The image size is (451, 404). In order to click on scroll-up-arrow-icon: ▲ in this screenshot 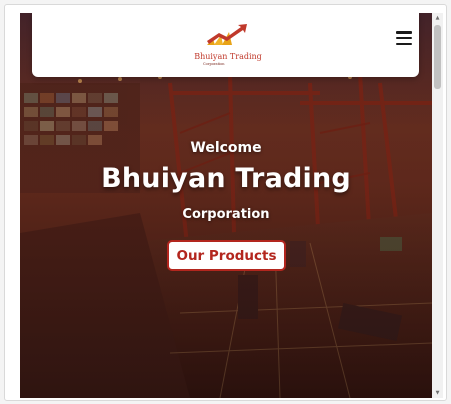, I will do `click(437, 18)`.